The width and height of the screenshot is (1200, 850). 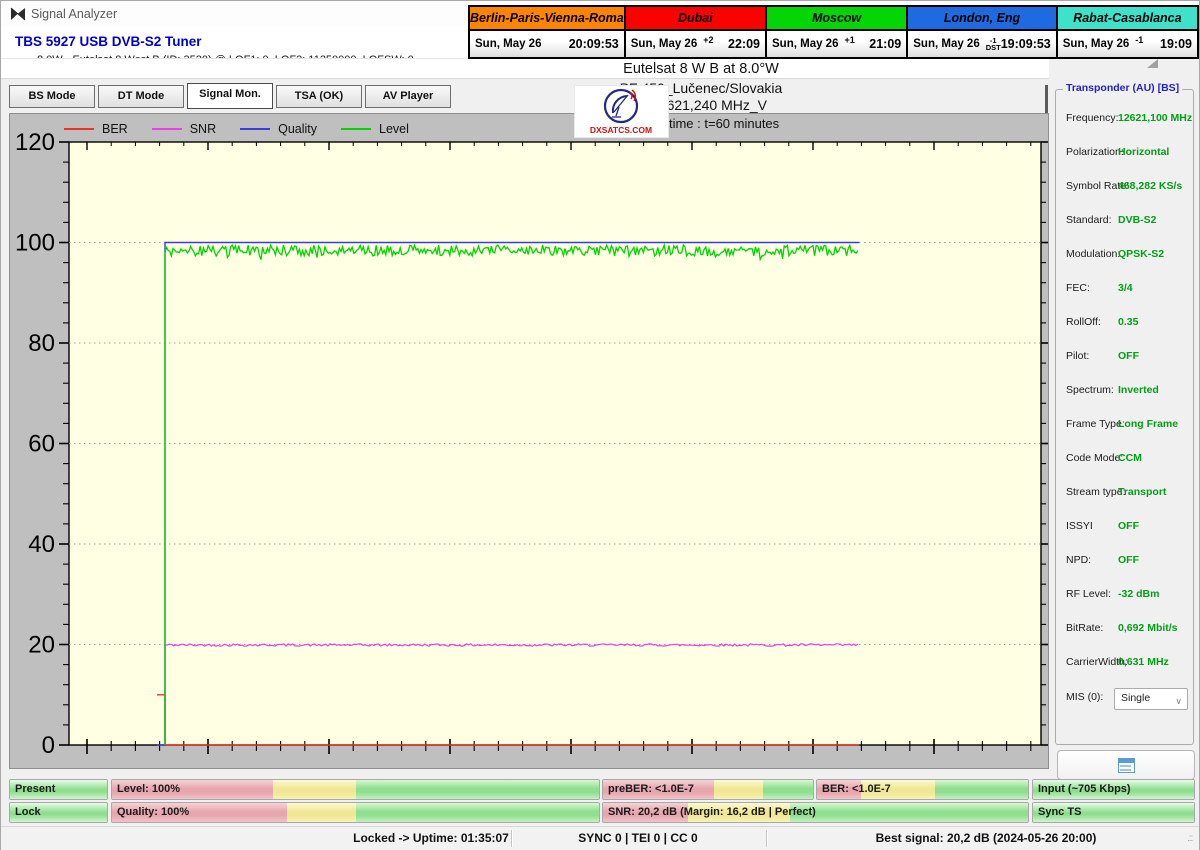 I want to click on list-icon, so click(x=1126, y=765).